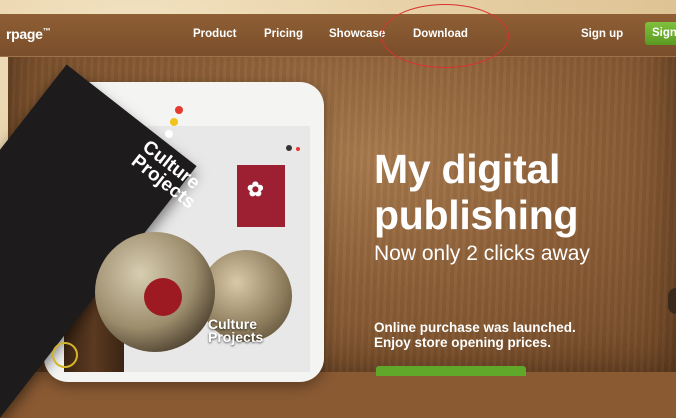  What do you see at coordinates (169, 134) in the screenshot?
I see `white-dot-icon` at bounding box center [169, 134].